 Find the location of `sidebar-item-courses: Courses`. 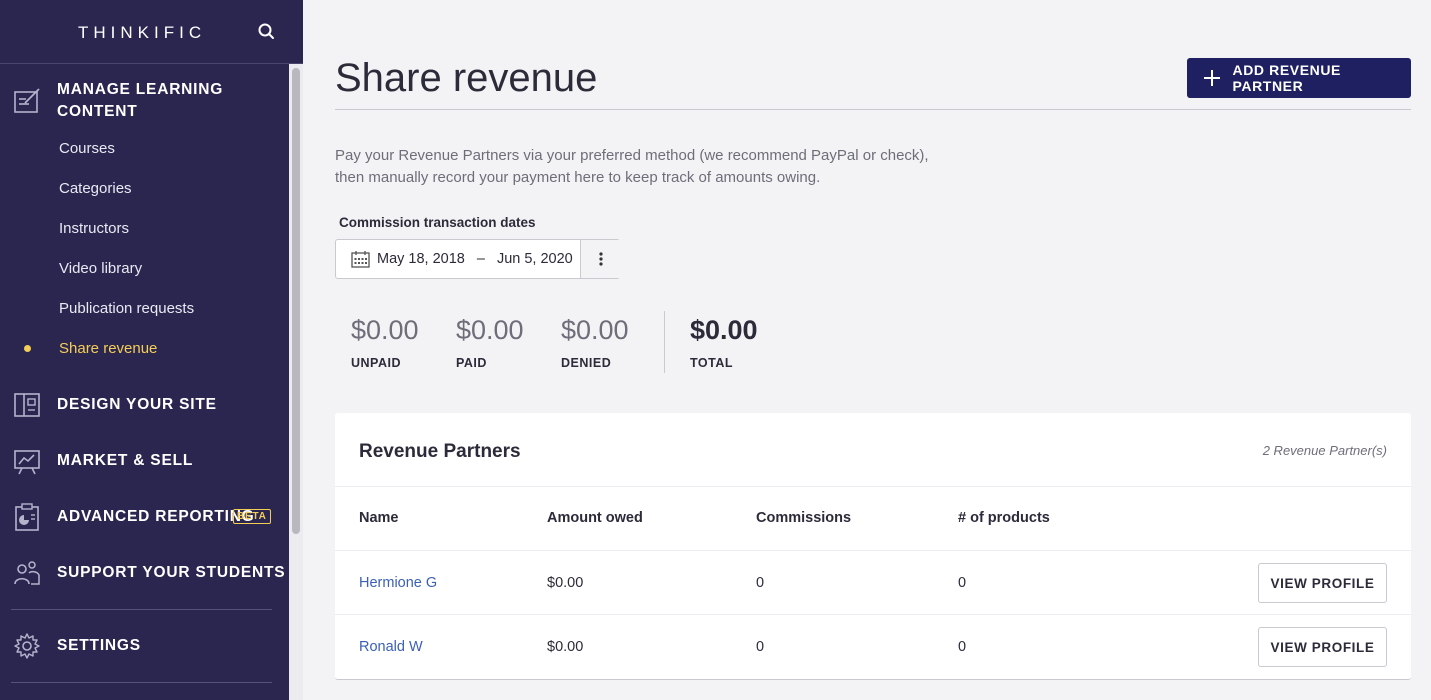

sidebar-item-courses: Courses is located at coordinates (87, 148).